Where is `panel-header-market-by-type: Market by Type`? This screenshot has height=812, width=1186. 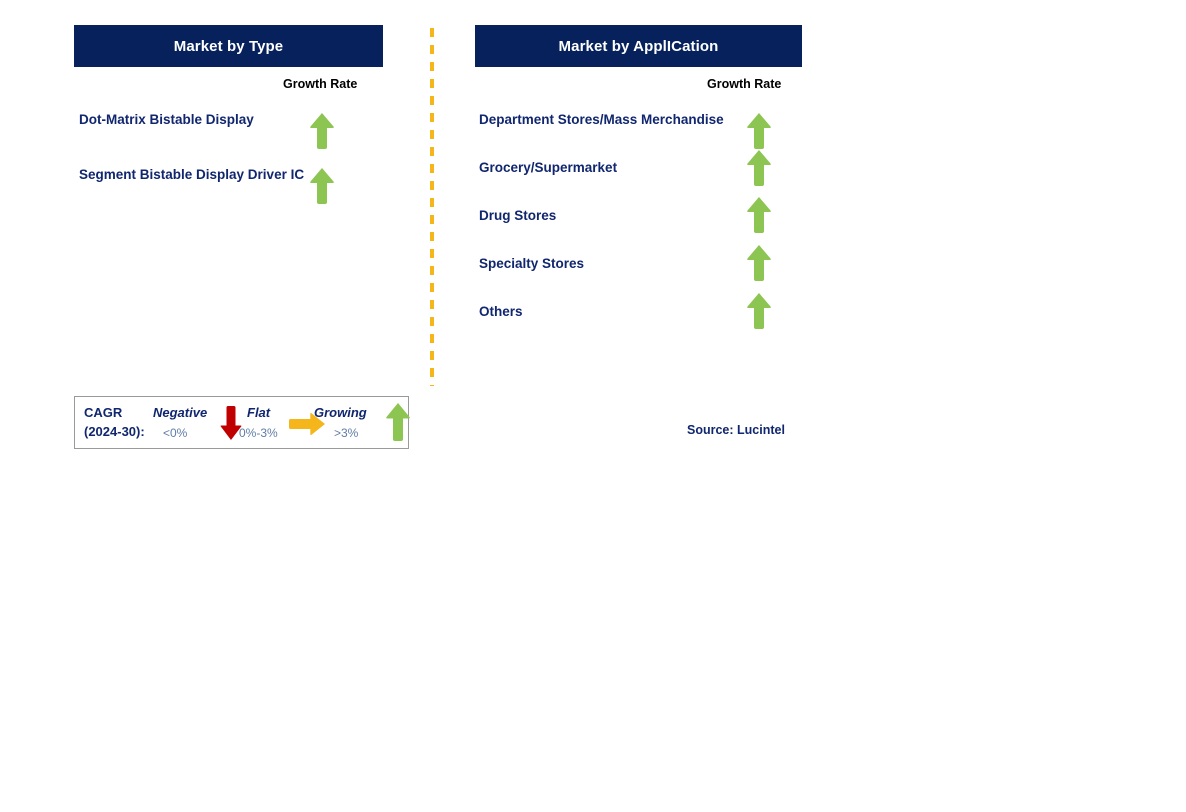 panel-header-market-by-type: Market by Type is located at coordinates (228, 46).